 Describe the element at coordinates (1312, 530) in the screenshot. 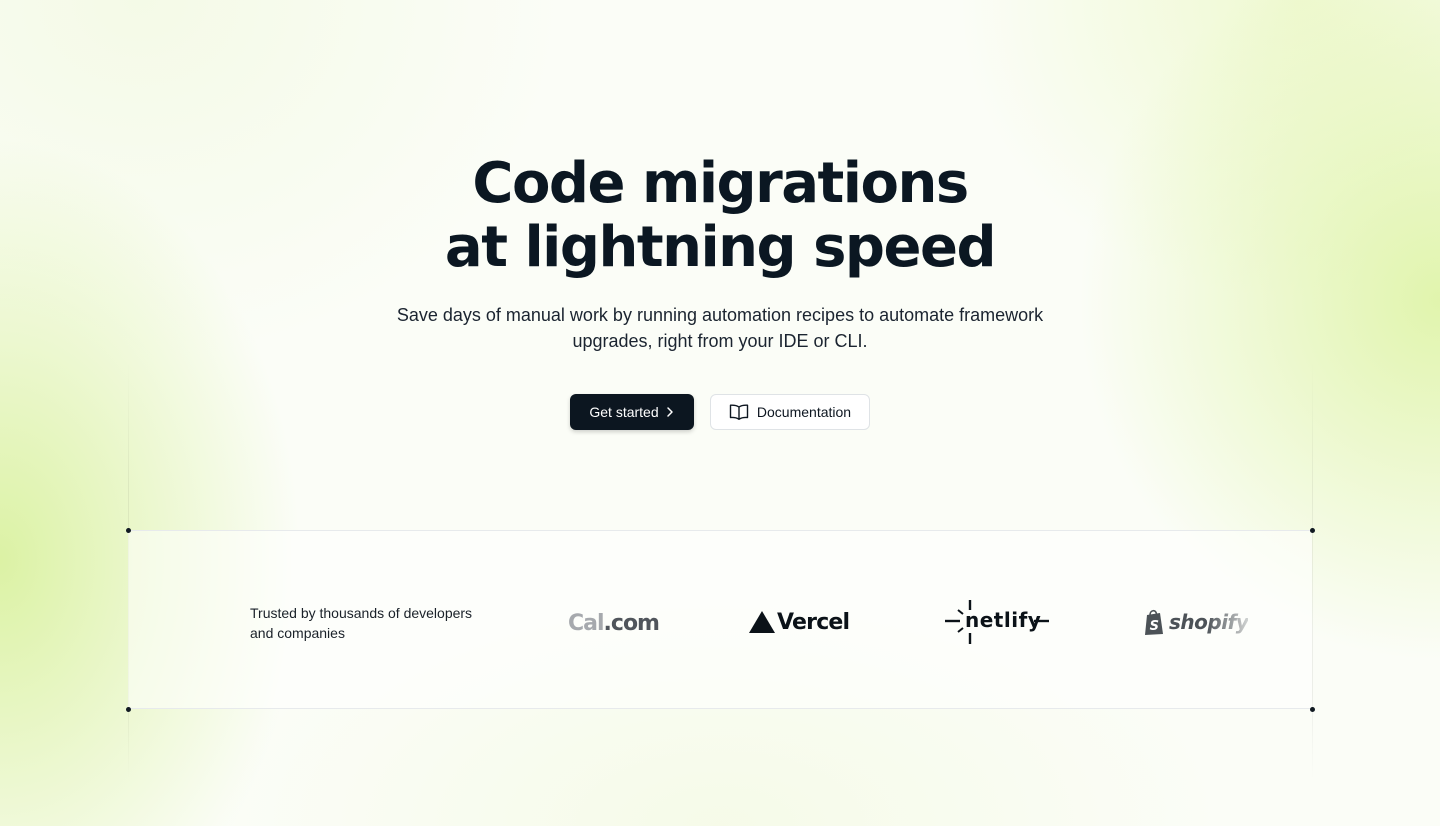

I see `corner-dot-top-right` at that location.